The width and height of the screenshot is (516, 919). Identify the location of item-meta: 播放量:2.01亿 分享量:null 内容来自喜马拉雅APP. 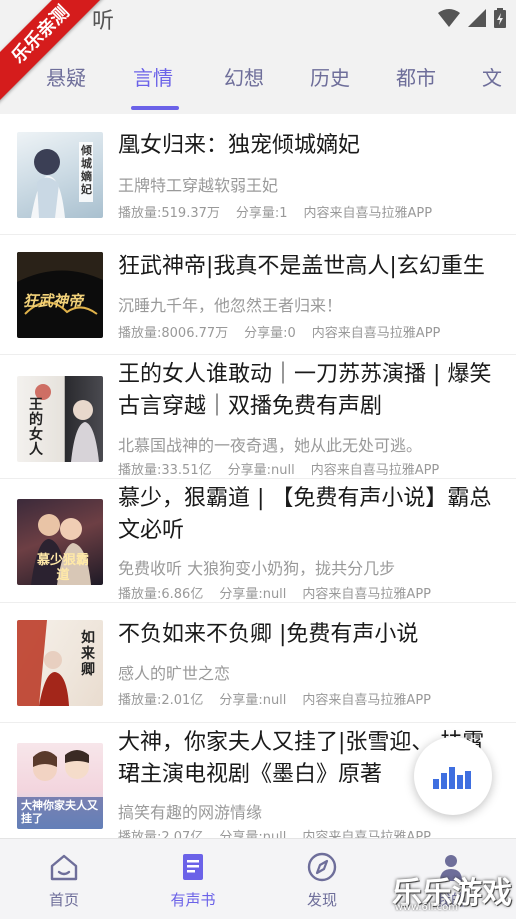
(274, 698).